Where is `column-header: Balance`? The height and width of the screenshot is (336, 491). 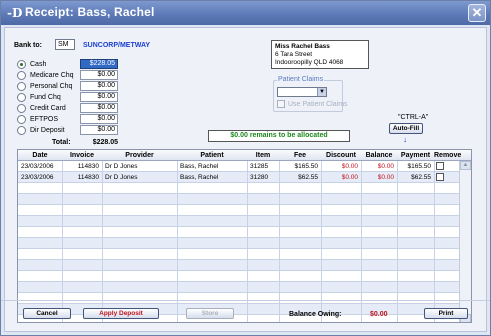
column-header: Balance is located at coordinates (379, 155).